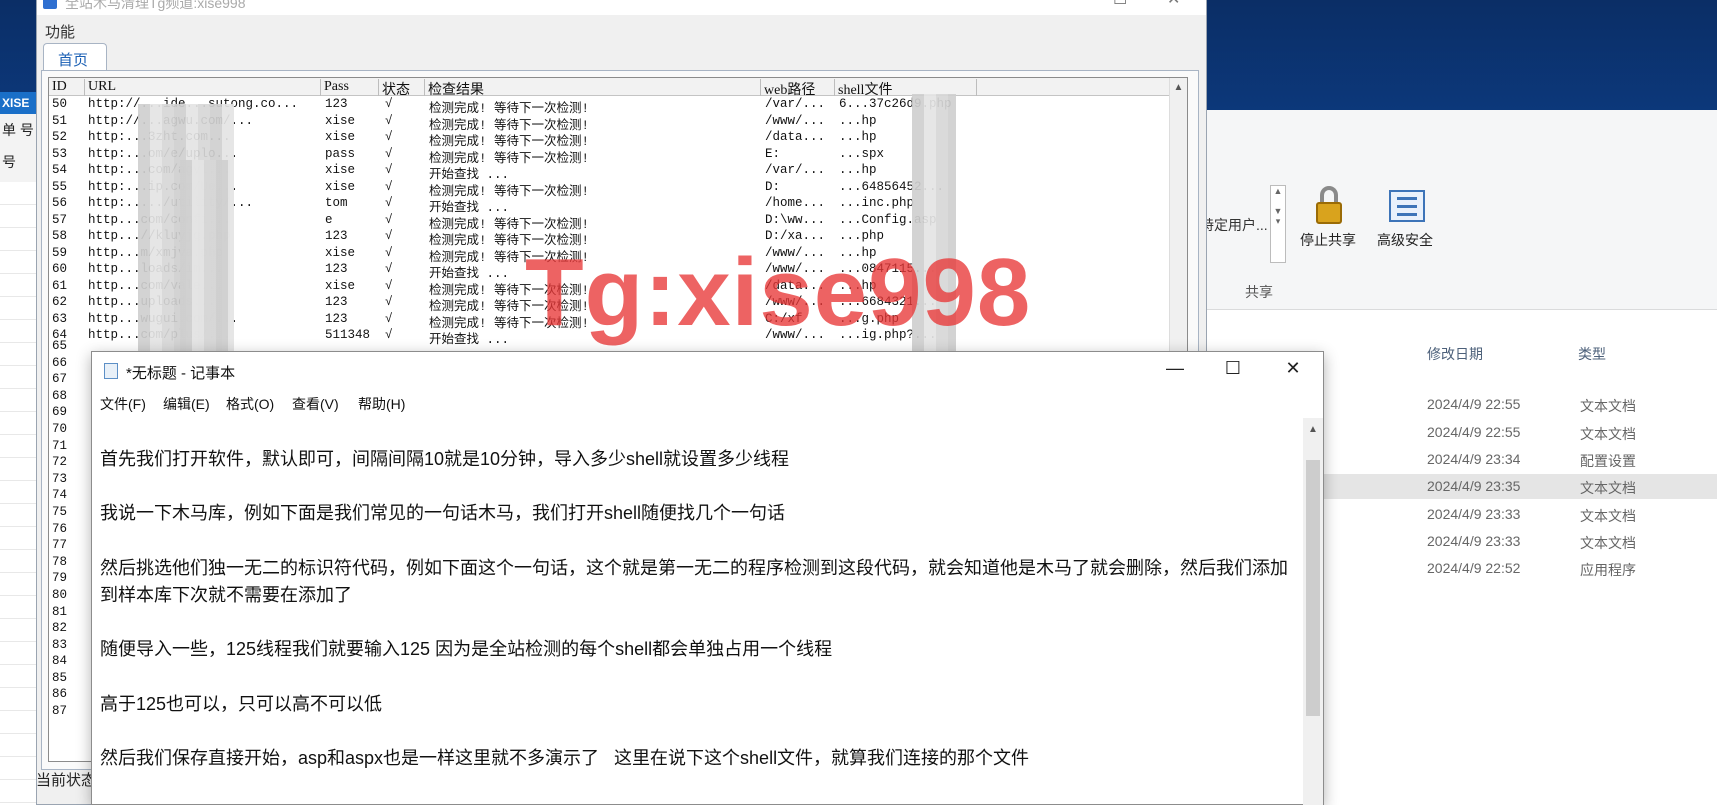 The width and height of the screenshot is (1717, 805). Describe the element at coordinates (60, 252) in the screenshot. I see `row-id: 59` at that location.